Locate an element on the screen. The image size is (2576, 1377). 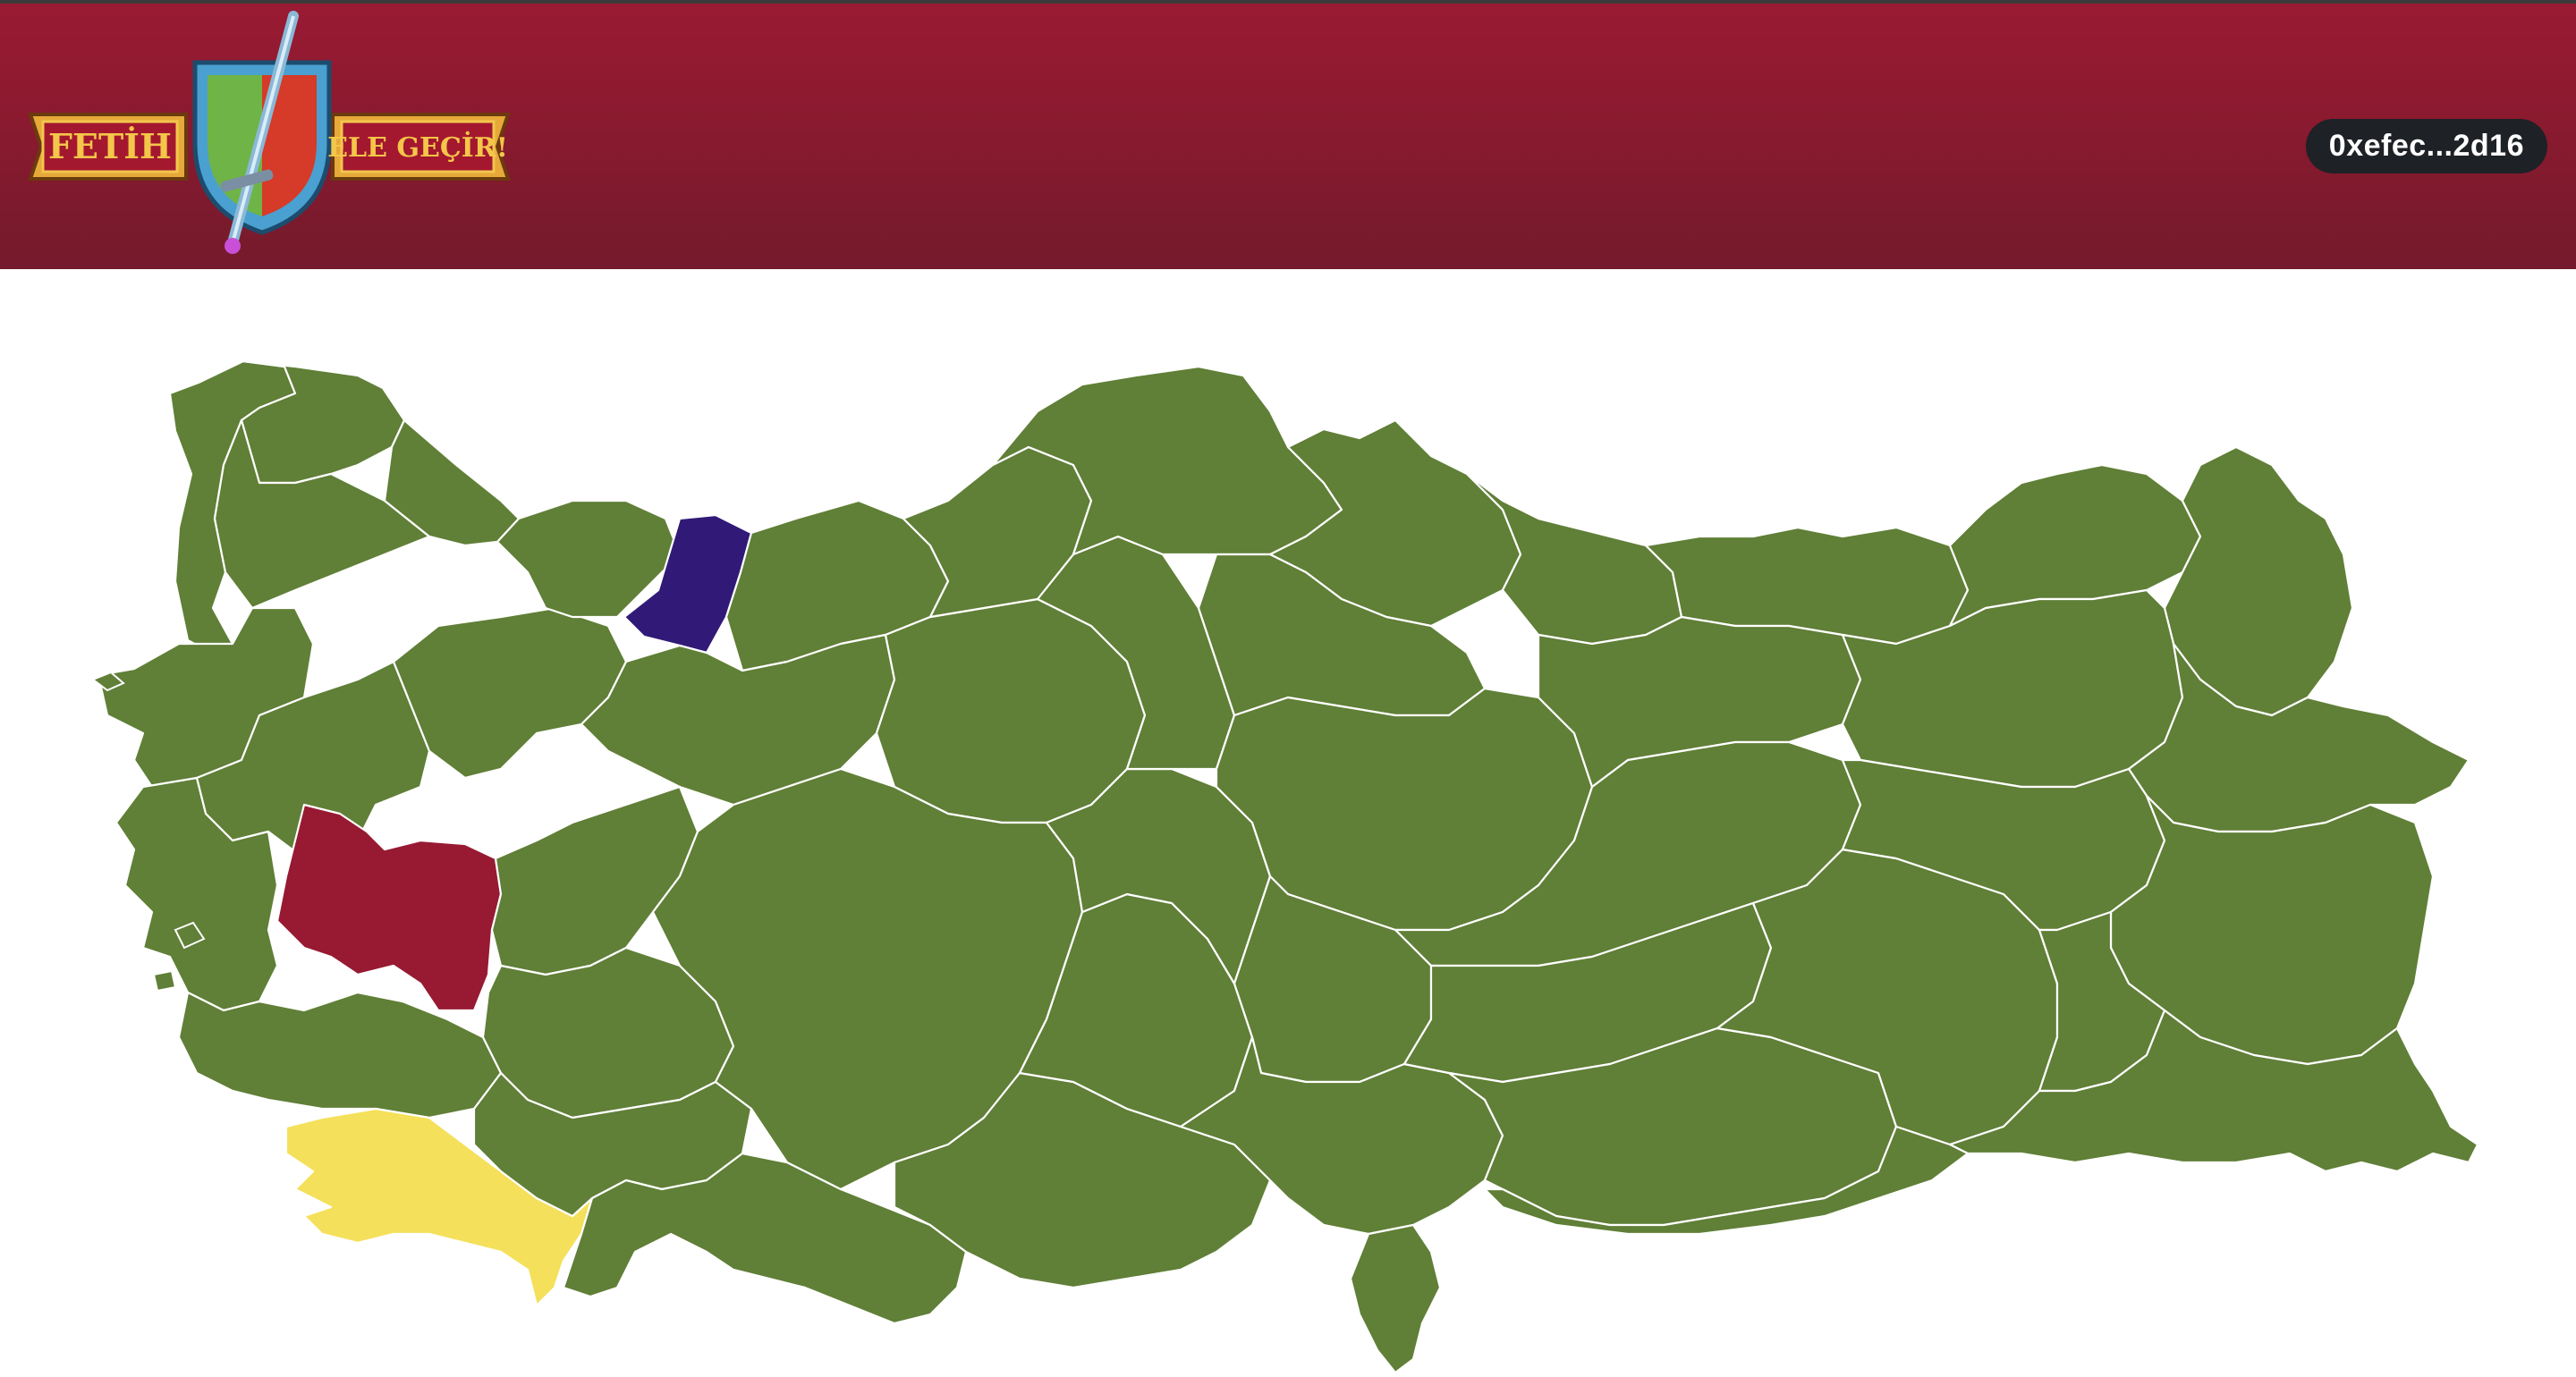
logo-graphic: FETİH ELE GEÇİR! is located at coordinates (269, 132).